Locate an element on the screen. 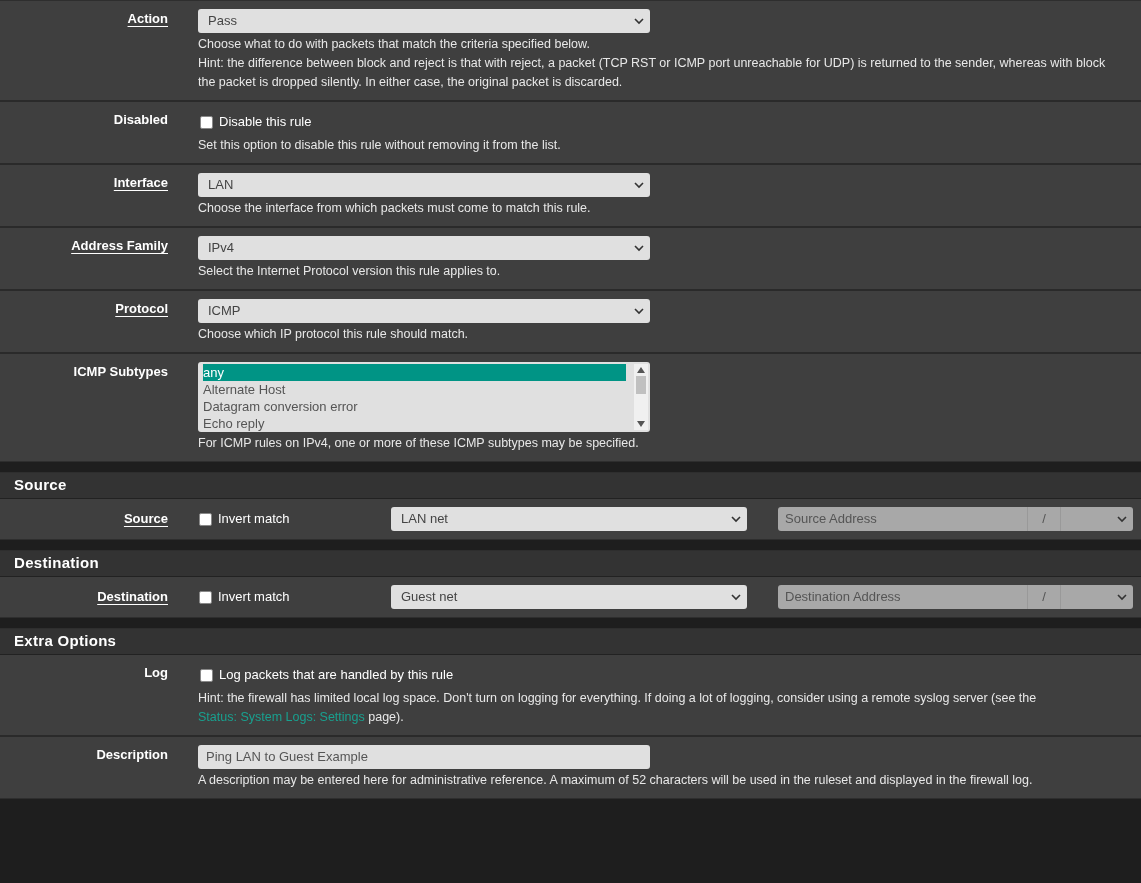 The image size is (1141, 883). list-option: Alternate Host is located at coordinates (414, 389).